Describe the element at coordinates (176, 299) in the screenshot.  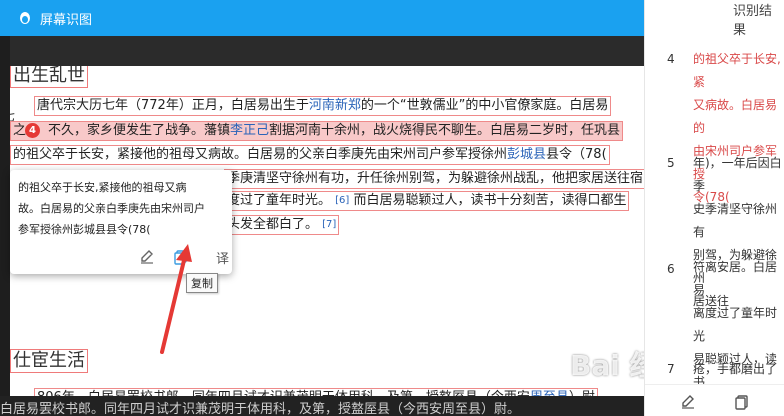
I see `red-arrow-annotation` at that location.